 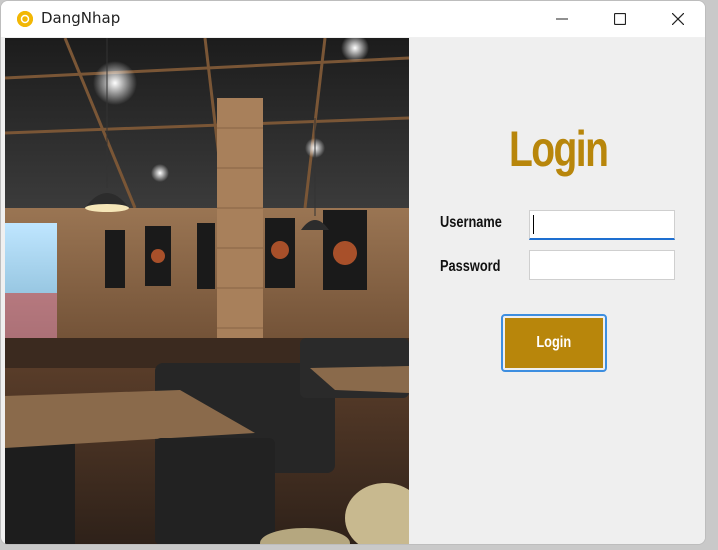 I want to click on login-heading: Login, so click(x=559, y=149).